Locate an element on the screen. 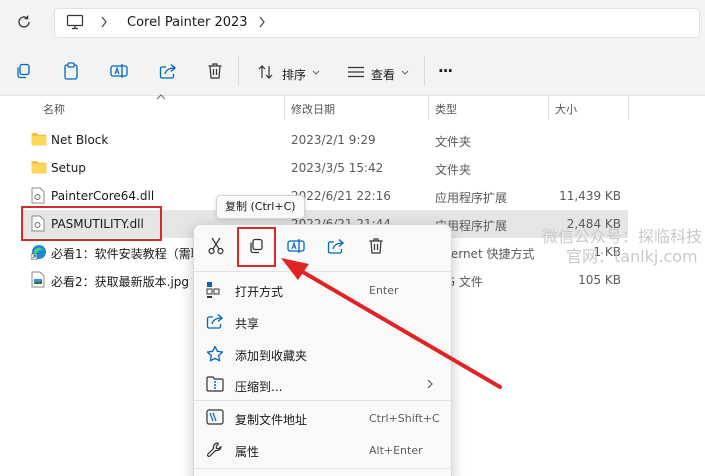 The width and height of the screenshot is (705, 476). file-name: PainterCore64.dll is located at coordinates (103, 196).